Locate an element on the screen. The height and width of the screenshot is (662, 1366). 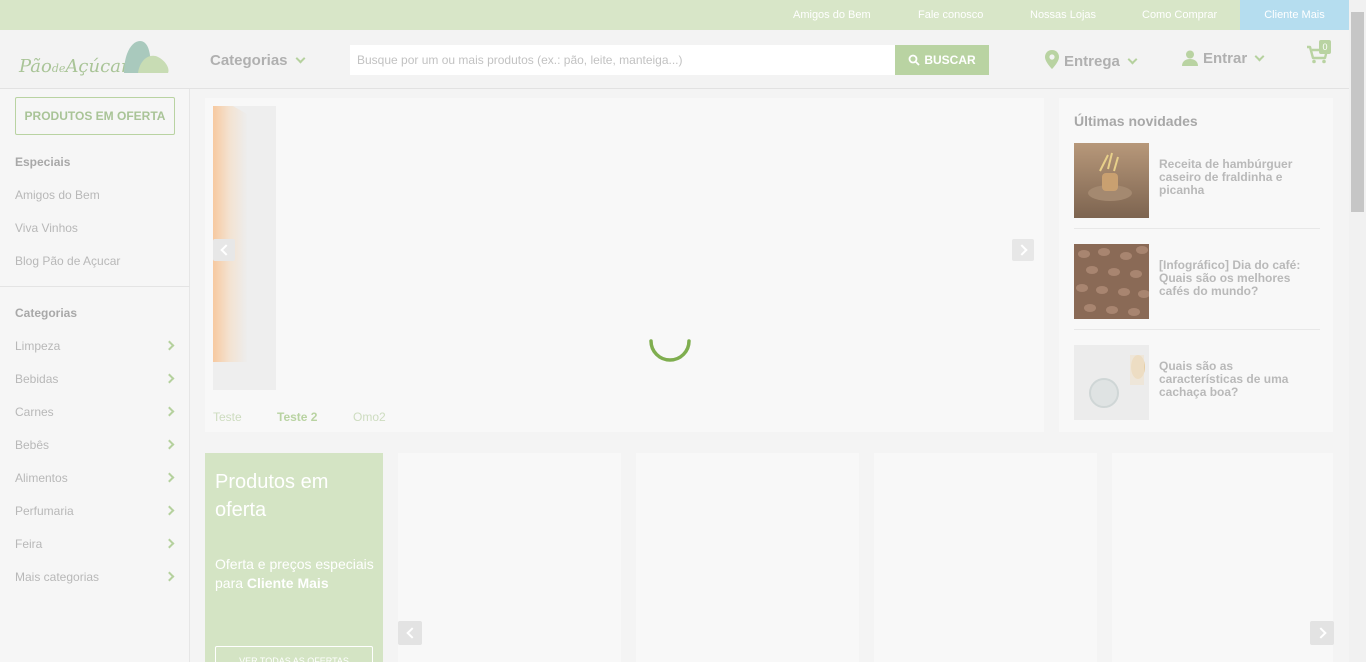
offers-prev-button is located at coordinates (410, 633).